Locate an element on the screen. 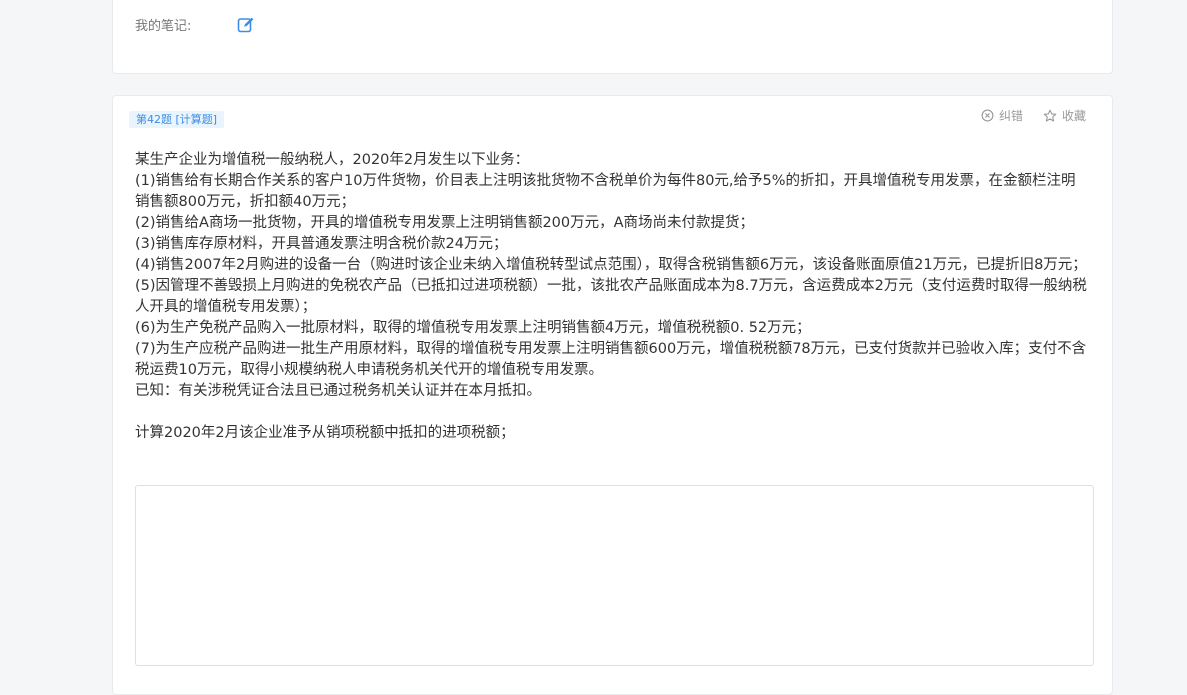 This screenshot has height=695, width=1187. question-number-tag: 第42题 [计算题] is located at coordinates (177, 119).